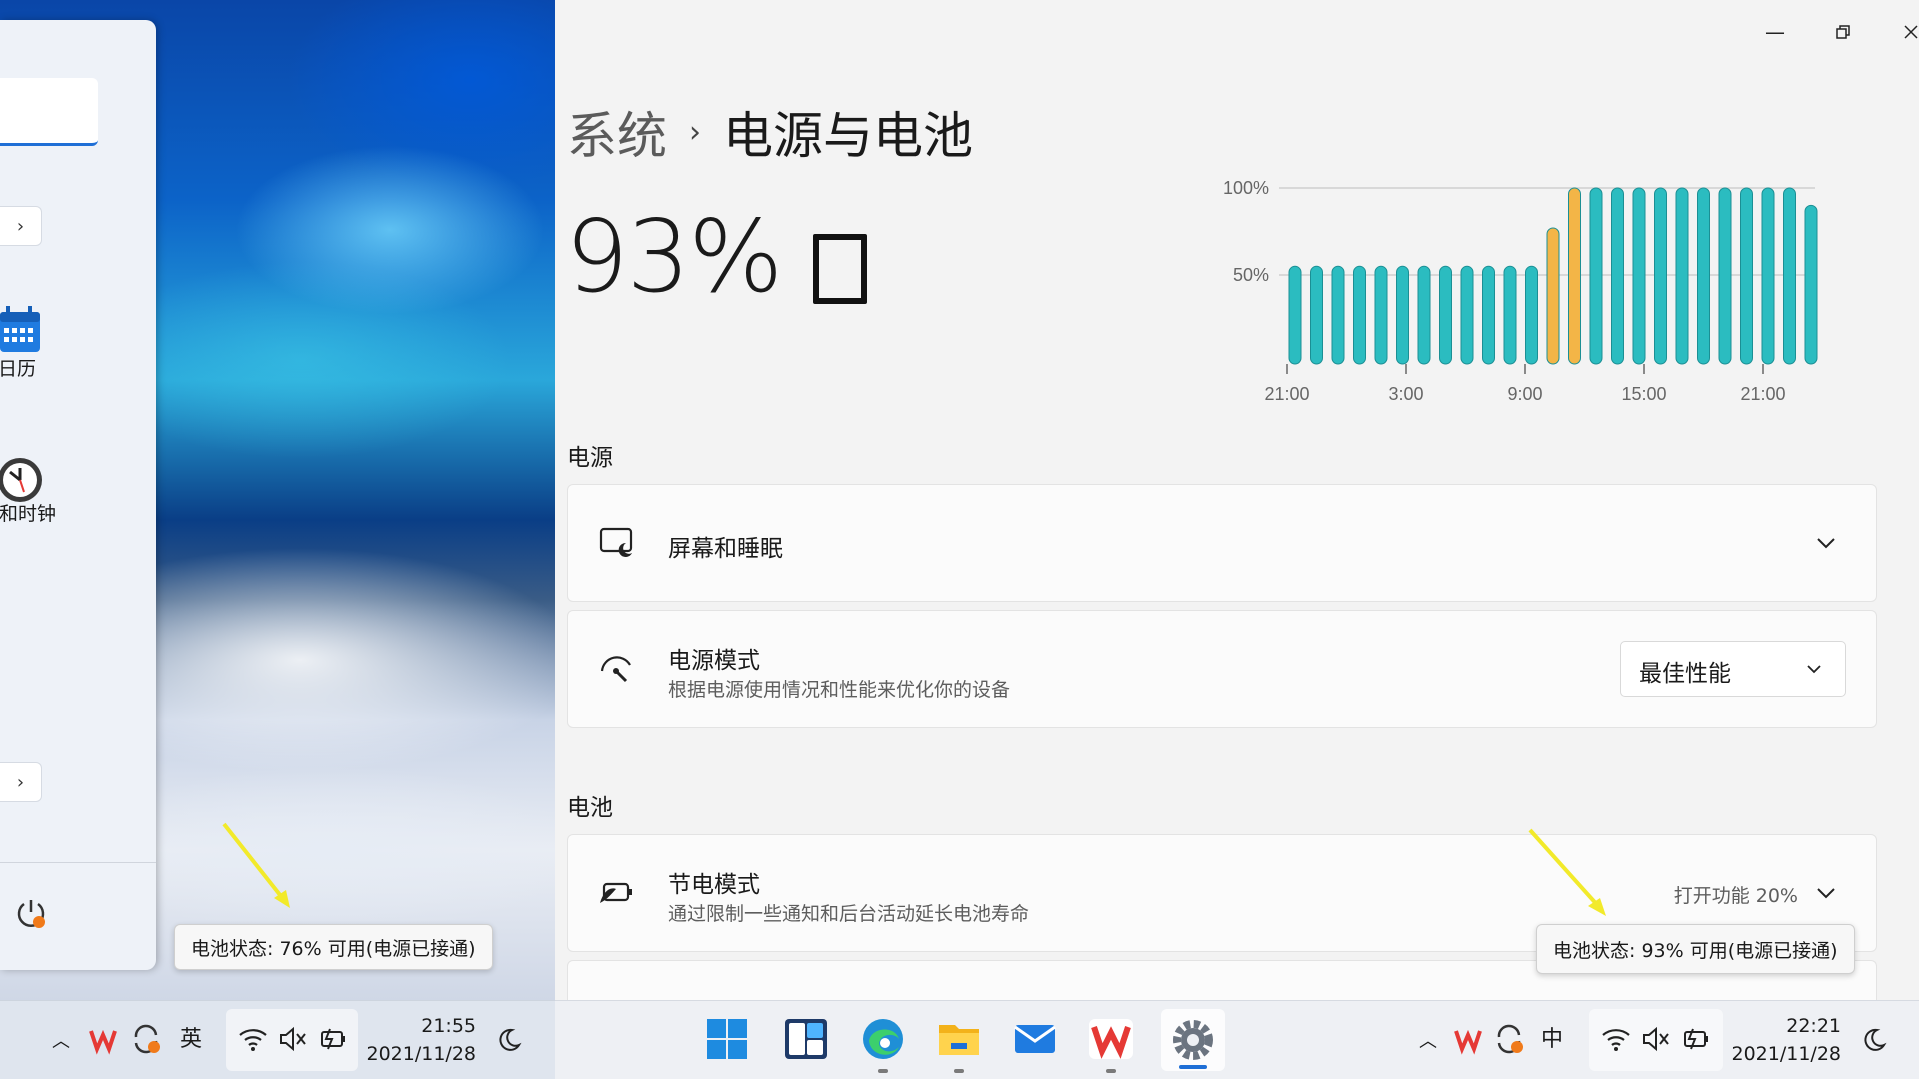 This screenshot has width=1919, height=1079. Describe the element at coordinates (31, 913) in the screenshot. I see `power-icon` at that location.